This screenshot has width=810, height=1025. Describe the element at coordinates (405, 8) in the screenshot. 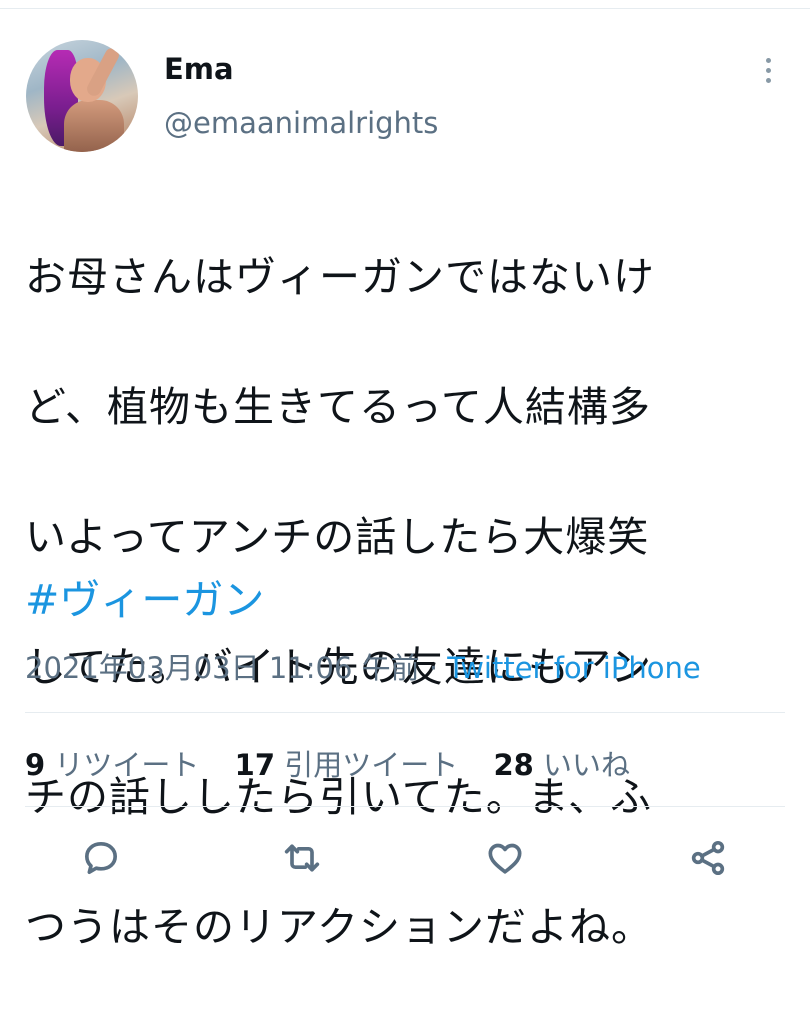

I see `top-divider` at that location.